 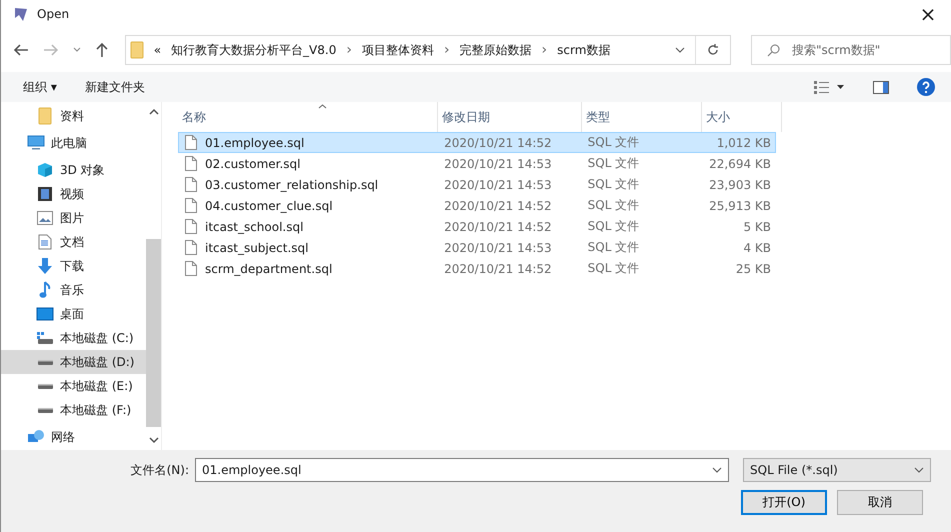 What do you see at coordinates (82, 170) in the screenshot?
I see `nav-label: 3D 对象` at bounding box center [82, 170].